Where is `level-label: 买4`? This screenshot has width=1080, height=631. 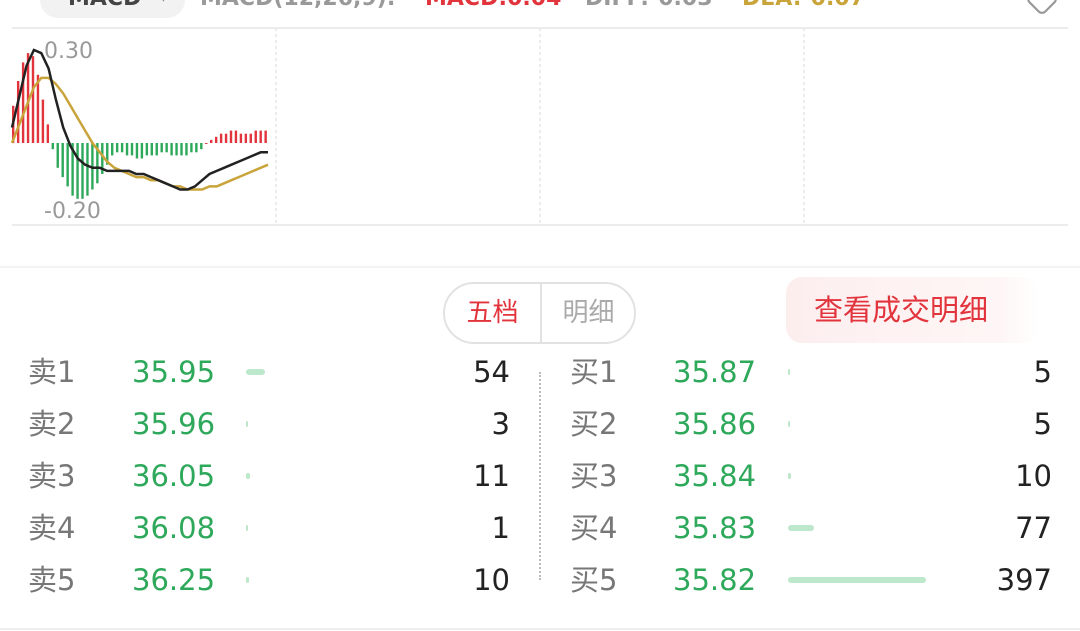 level-label: 买4 is located at coordinates (594, 528).